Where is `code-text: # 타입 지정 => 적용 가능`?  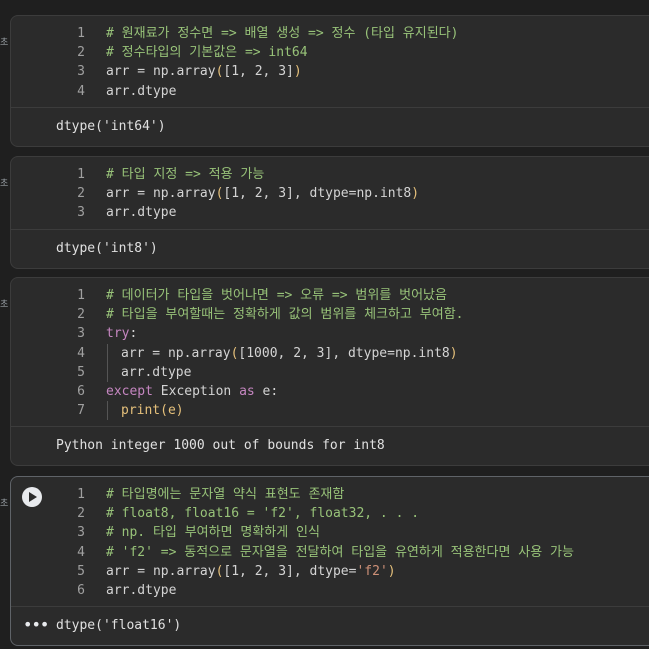 code-text: # 타입 지정 => 적용 가능 is located at coordinates (185, 174).